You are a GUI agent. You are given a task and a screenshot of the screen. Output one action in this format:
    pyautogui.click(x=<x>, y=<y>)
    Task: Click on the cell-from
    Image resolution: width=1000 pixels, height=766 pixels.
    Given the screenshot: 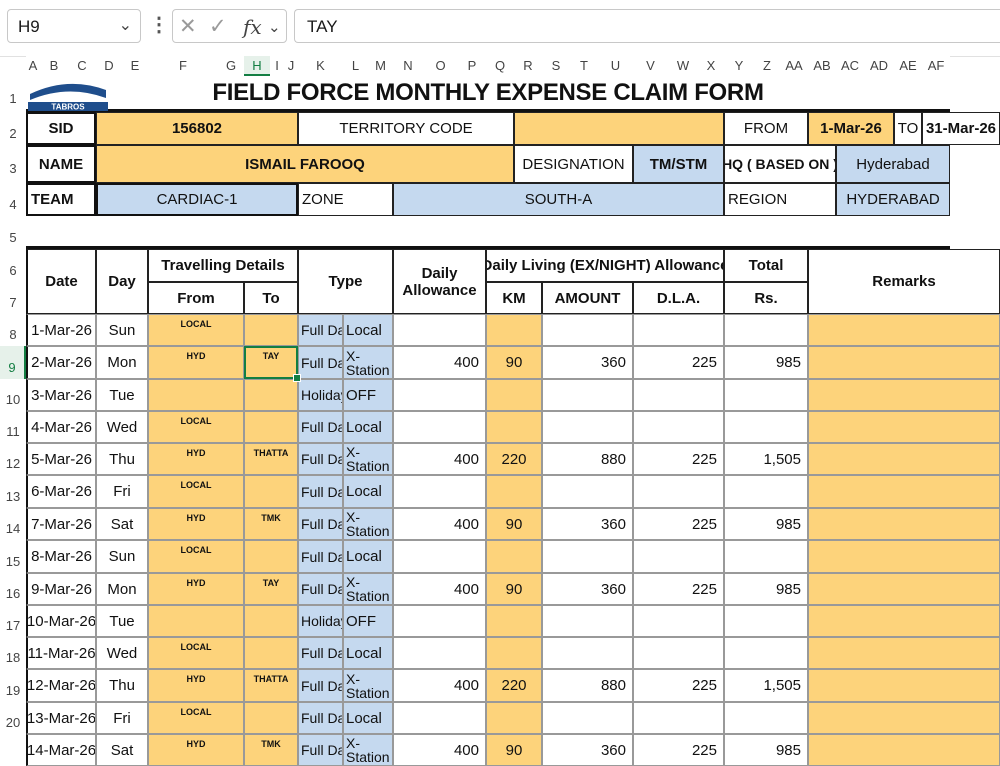 What is the action you would take?
    pyautogui.click(x=196, y=395)
    